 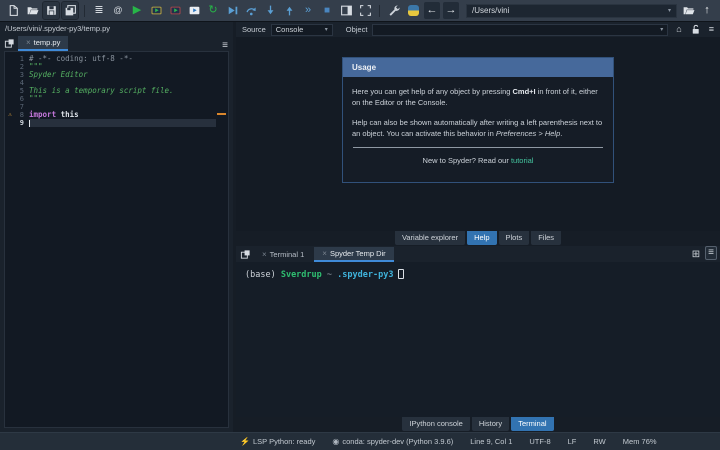 I want to click on find-symbol-button: @, so click(x=118, y=10).